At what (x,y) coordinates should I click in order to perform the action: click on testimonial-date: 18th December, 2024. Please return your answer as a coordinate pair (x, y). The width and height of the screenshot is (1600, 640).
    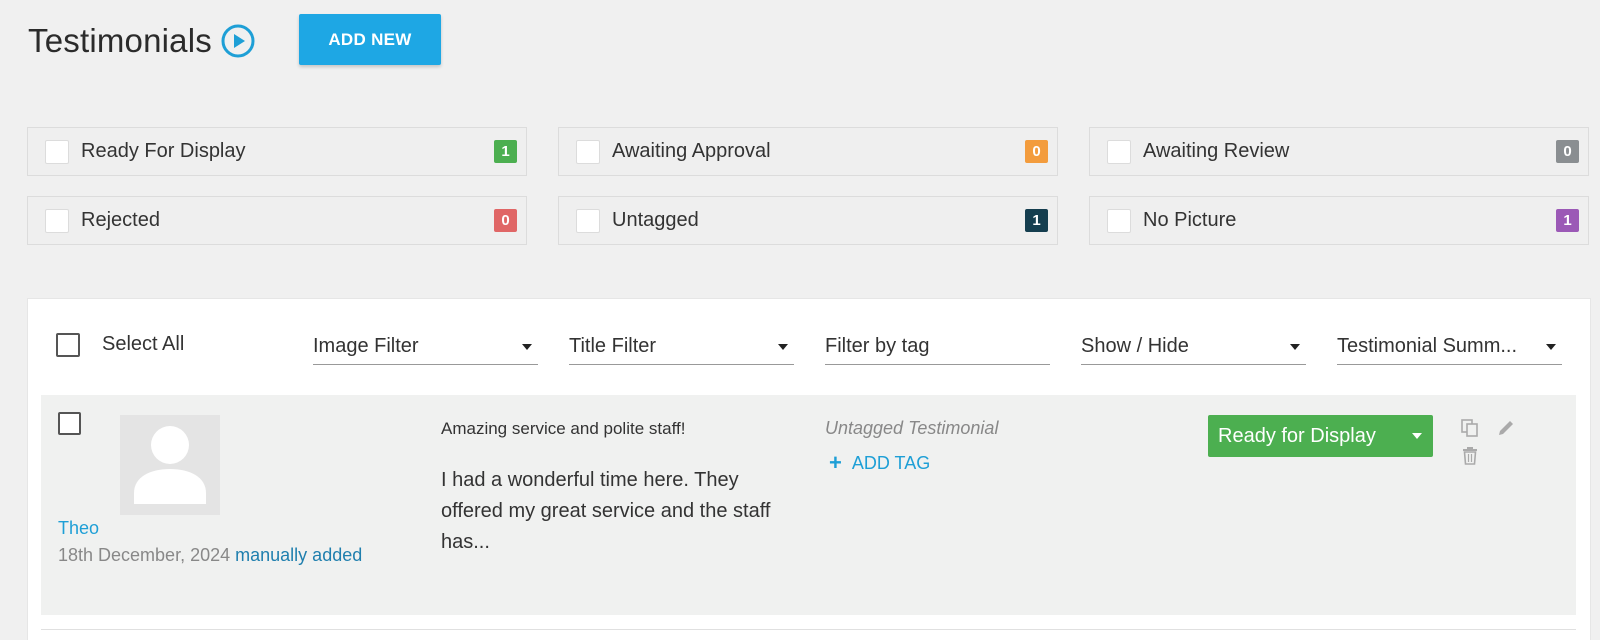
    Looking at the image, I should click on (144, 555).